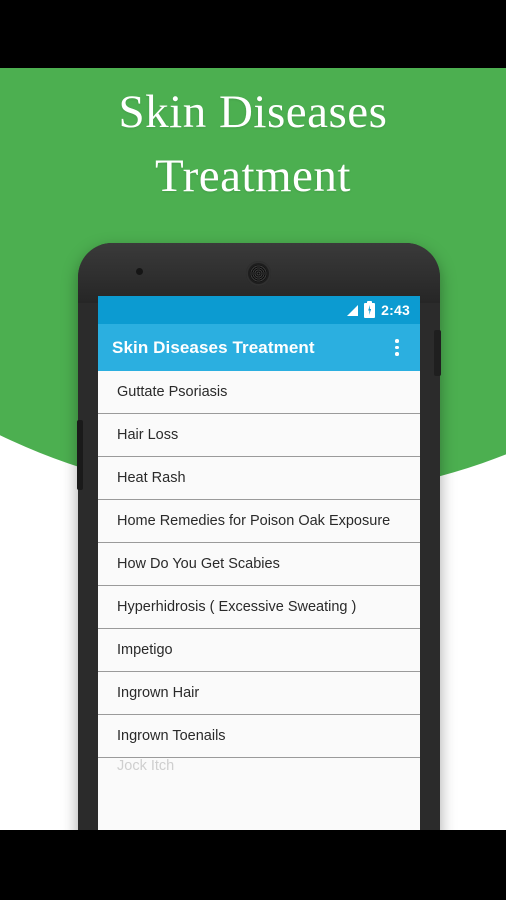 The height and width of the screenshot is (900, 506). I want to click on list-item-label: Hyperhidrosis ( Excessive Sweating ), so click(237, 607).